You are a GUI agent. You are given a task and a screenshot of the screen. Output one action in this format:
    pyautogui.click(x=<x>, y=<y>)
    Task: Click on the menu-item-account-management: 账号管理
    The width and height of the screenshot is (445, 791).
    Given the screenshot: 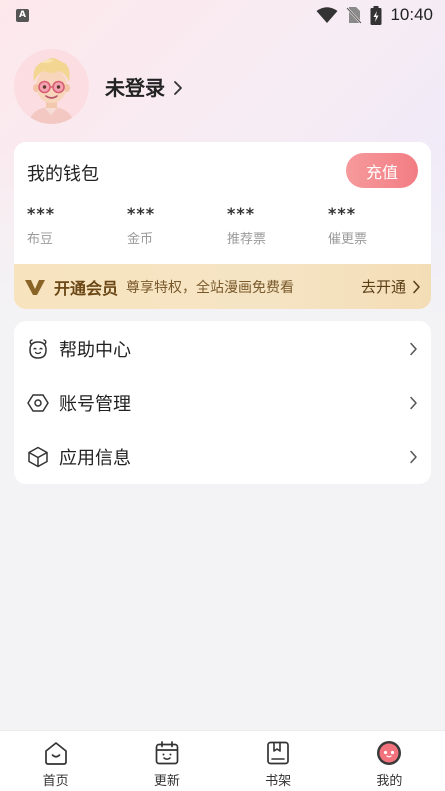 What is the action you would take?
    pyautogui.click(x=222, y=403)
    